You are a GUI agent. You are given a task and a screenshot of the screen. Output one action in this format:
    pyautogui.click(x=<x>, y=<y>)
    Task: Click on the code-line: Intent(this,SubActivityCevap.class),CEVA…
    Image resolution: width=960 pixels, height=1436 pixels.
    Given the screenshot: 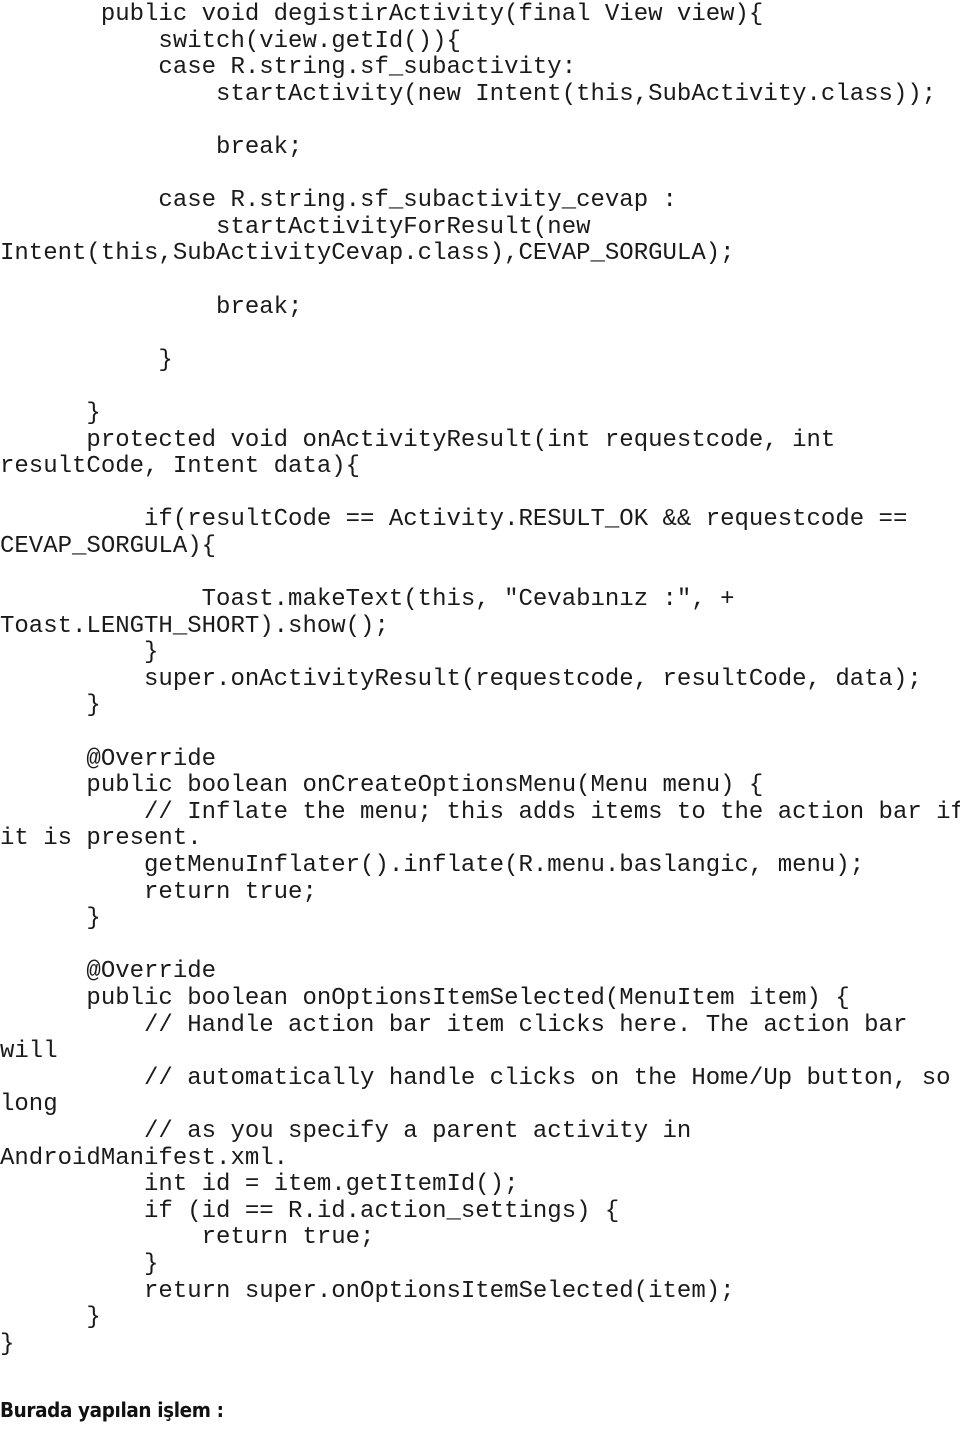 What is the action you would take?
    pyautogui.click(x=367, y=254)
    